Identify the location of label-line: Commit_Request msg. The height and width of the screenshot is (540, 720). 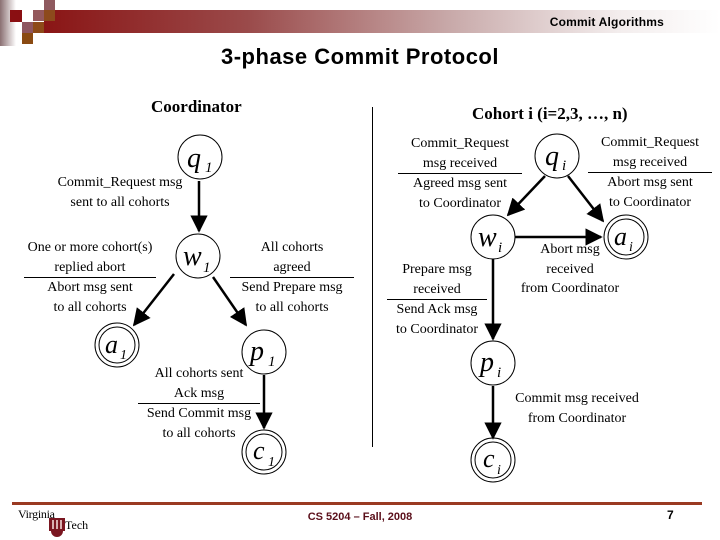
(120, 182).